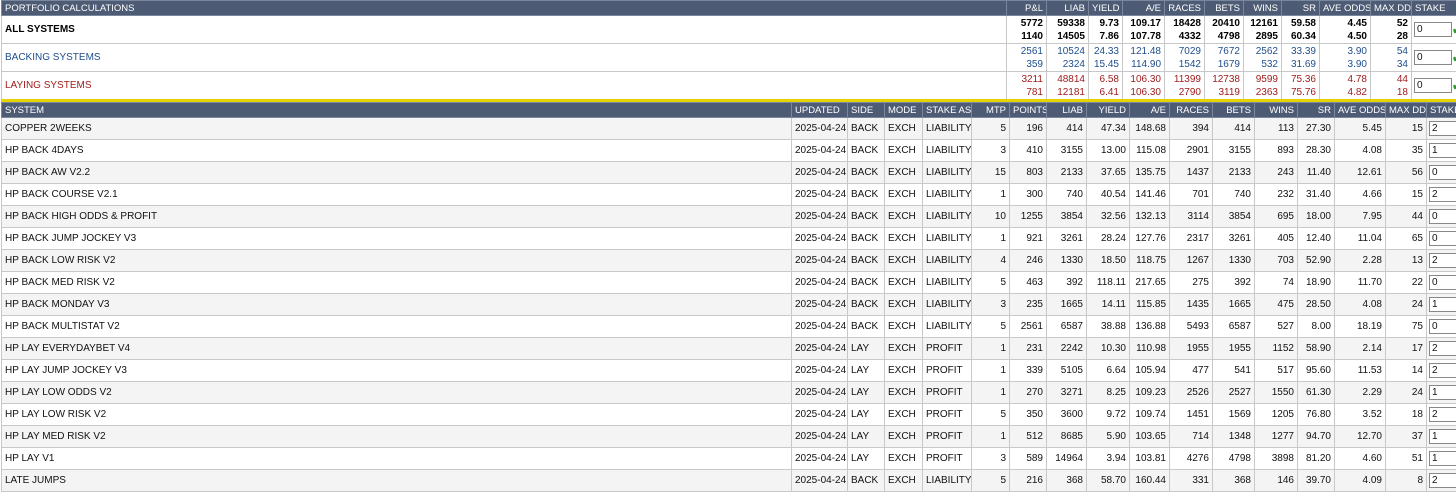  Describe the element at coordinates (903, 110) in the screenshot. I see `col-header-mode: MODE` at that location.